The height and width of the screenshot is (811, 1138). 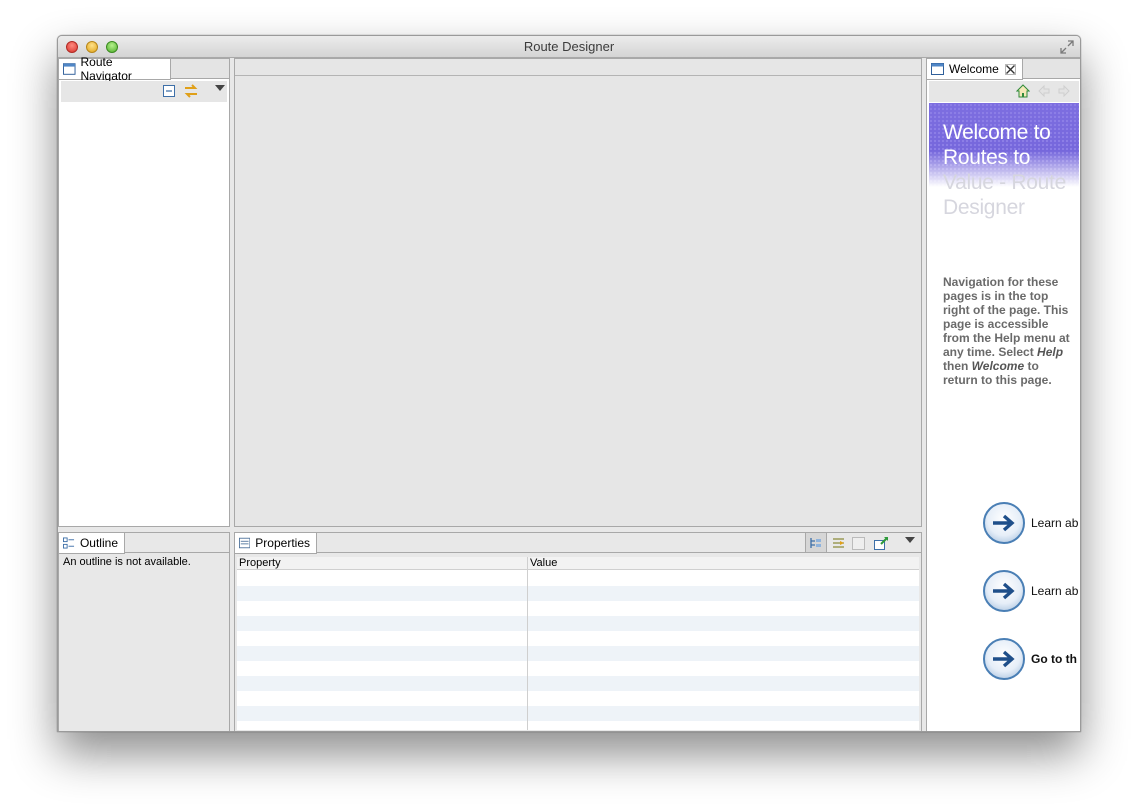 What do you see at coordinates (144, 543) in the screenshot?
I see `outline-tabstrip: Outline` at bounding box center [144, 543].